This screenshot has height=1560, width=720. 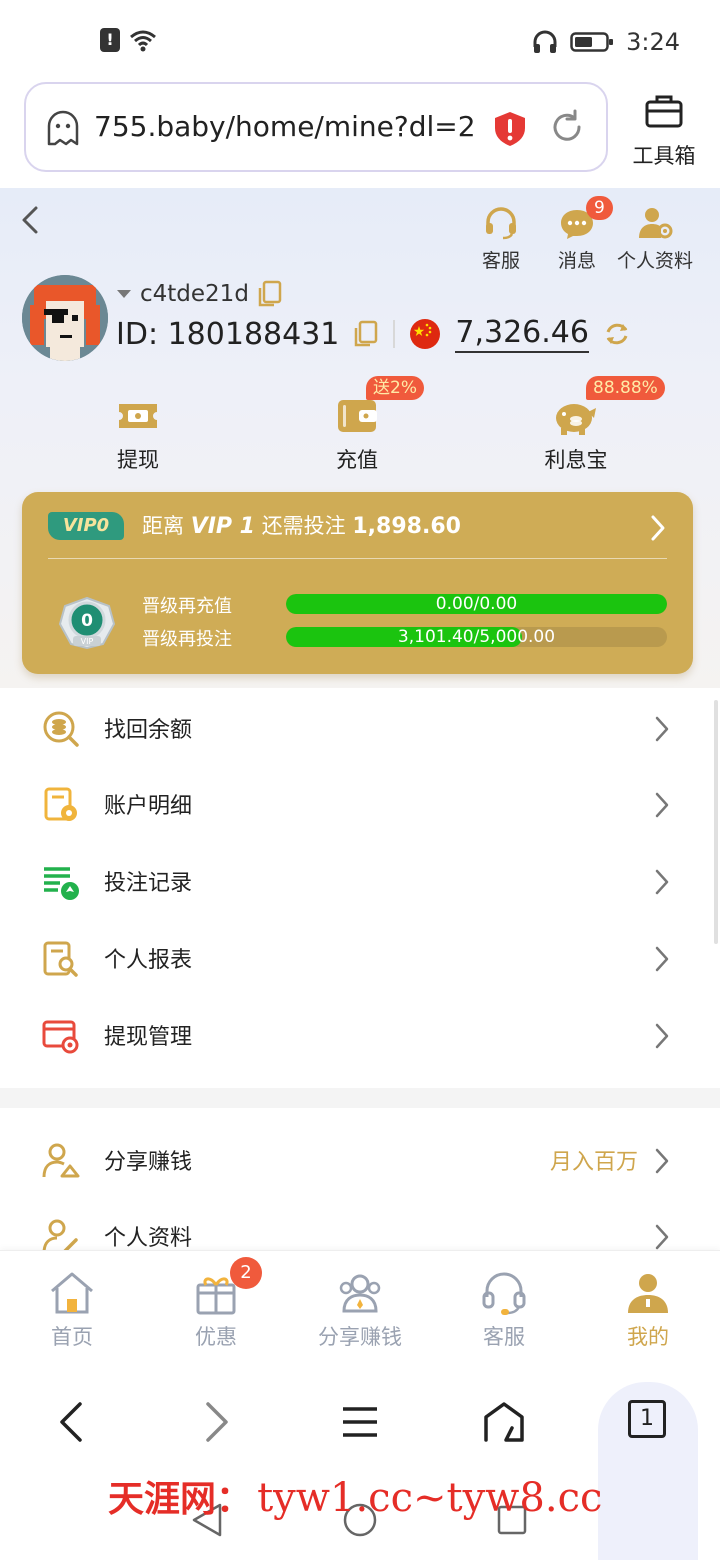 What do you see at coordinates (217, 1422) in the screenshot?
I see `browser-forward-icon` at bounding box center [217, 1422].